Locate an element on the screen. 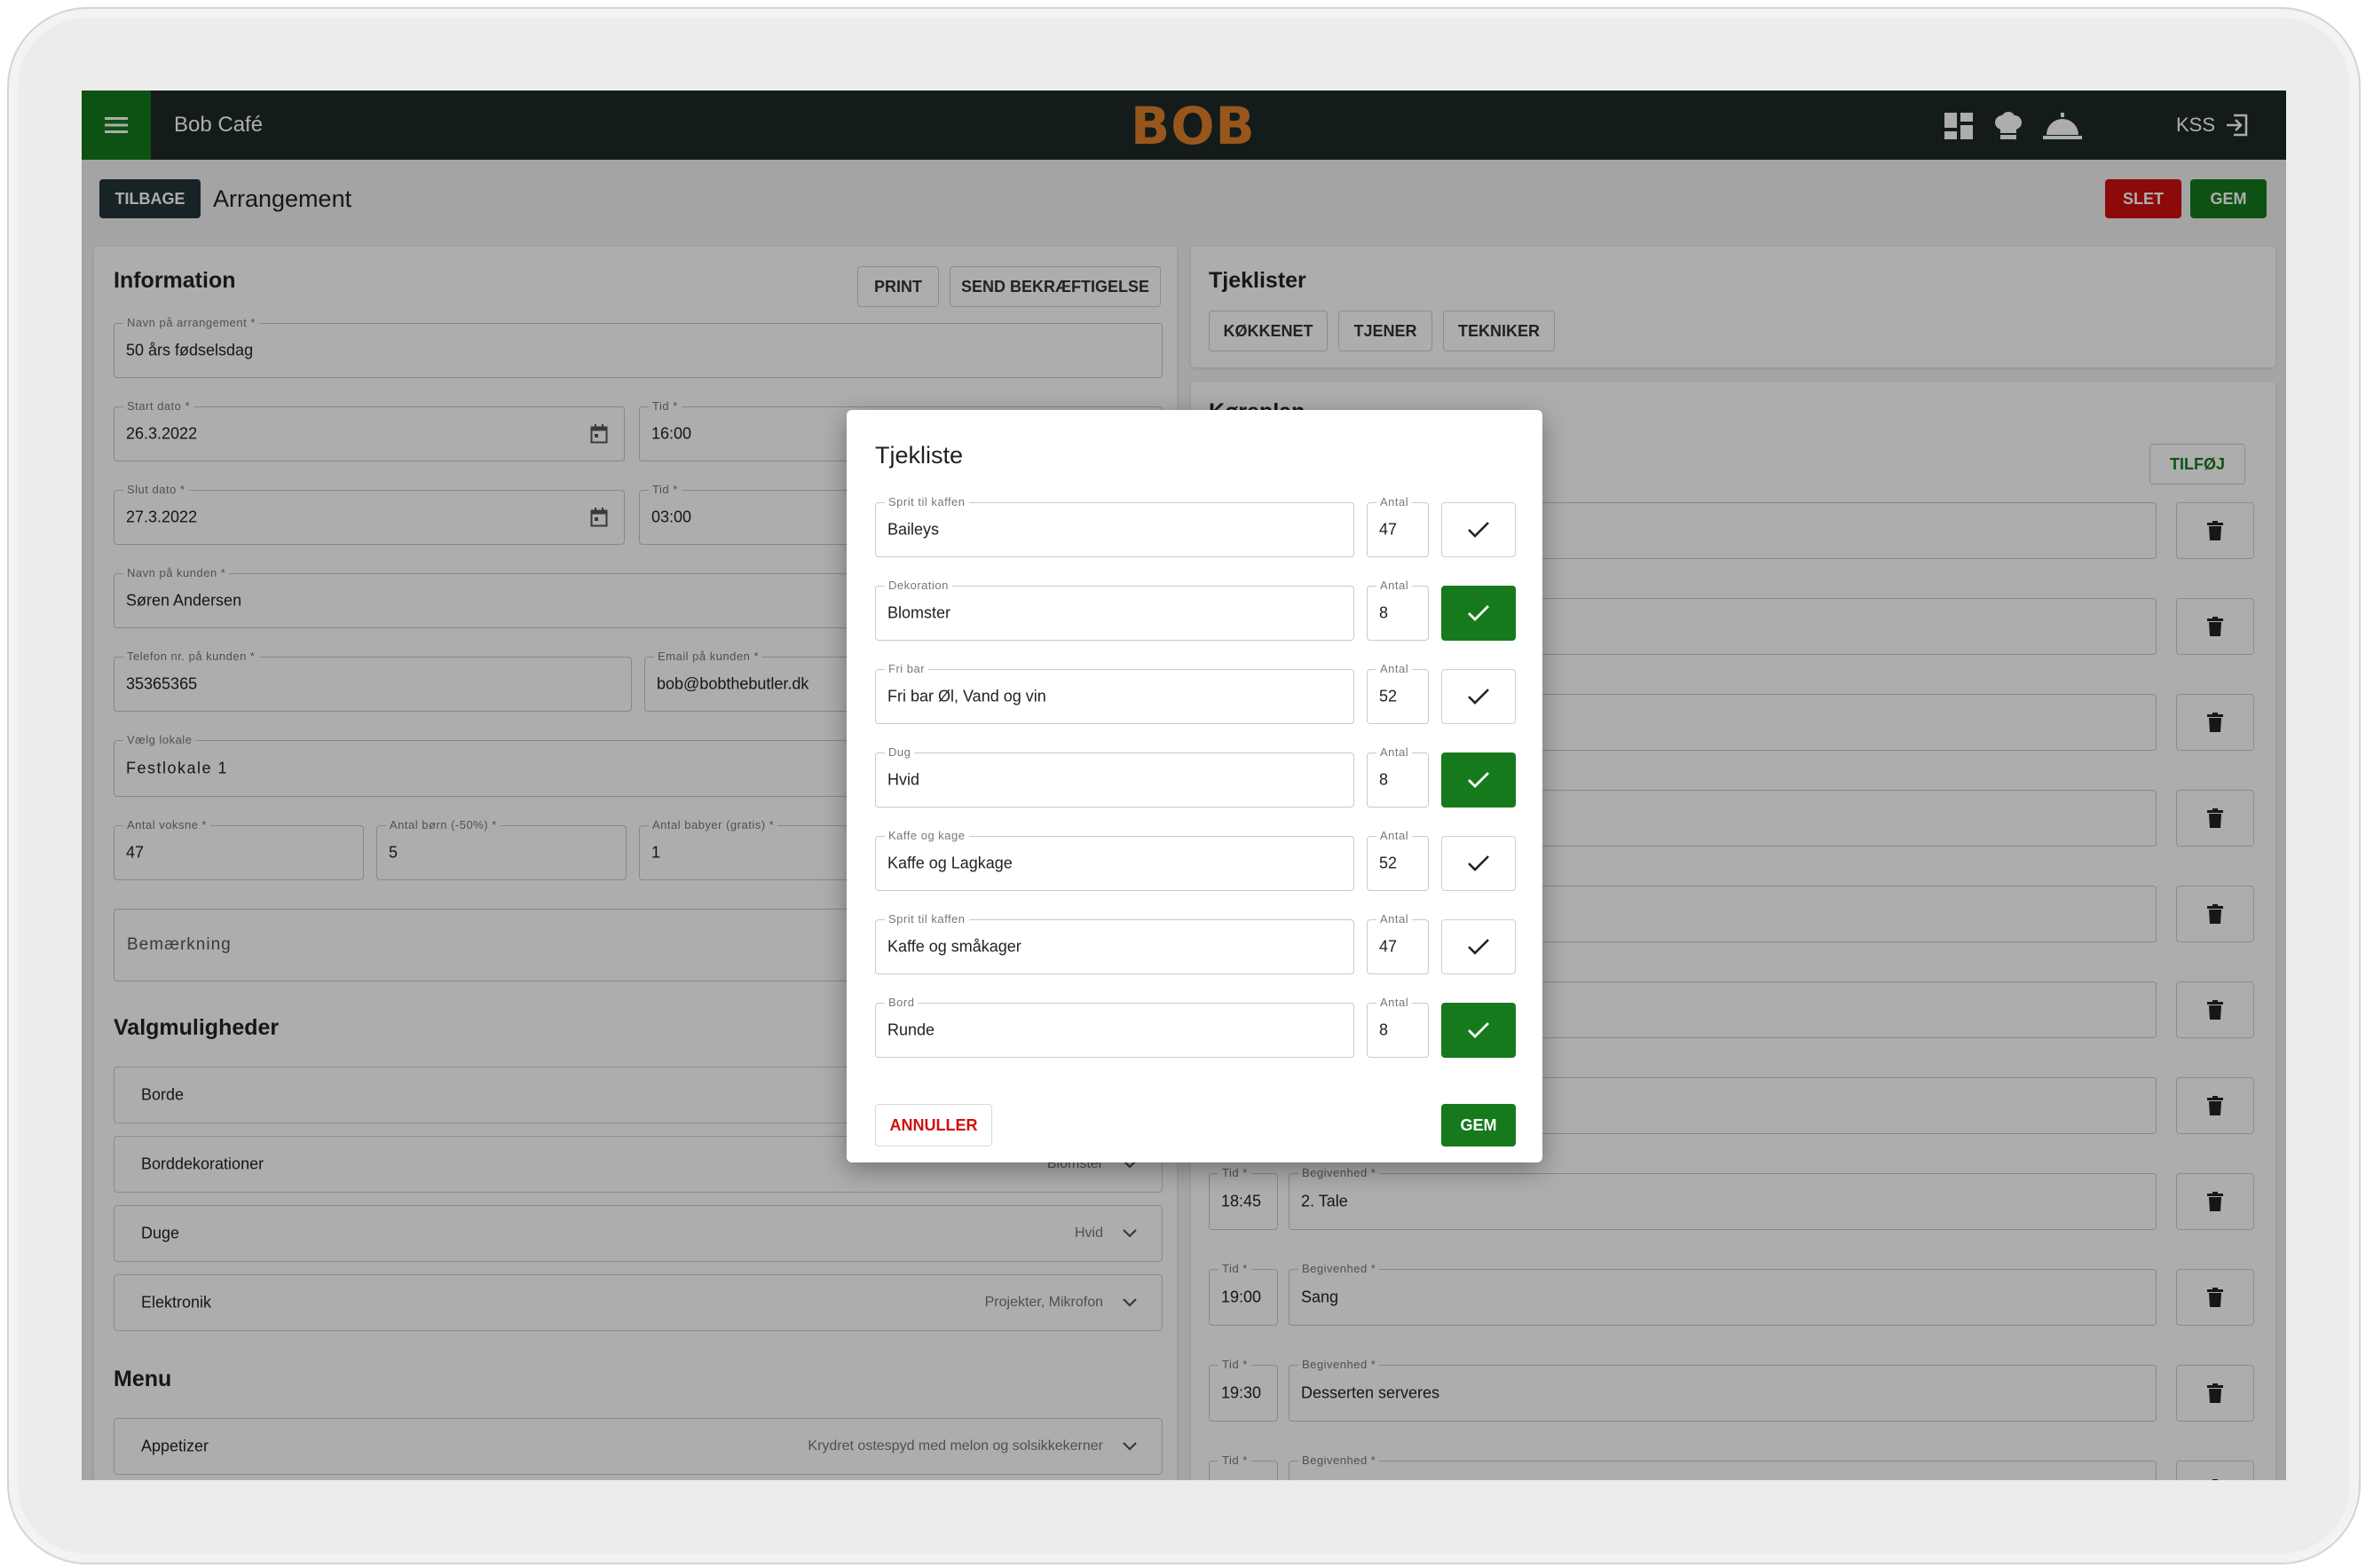  checklist-item-field: Fri bar Fri bar Øl, Vand og vin is located at coordinates (1114, 693).